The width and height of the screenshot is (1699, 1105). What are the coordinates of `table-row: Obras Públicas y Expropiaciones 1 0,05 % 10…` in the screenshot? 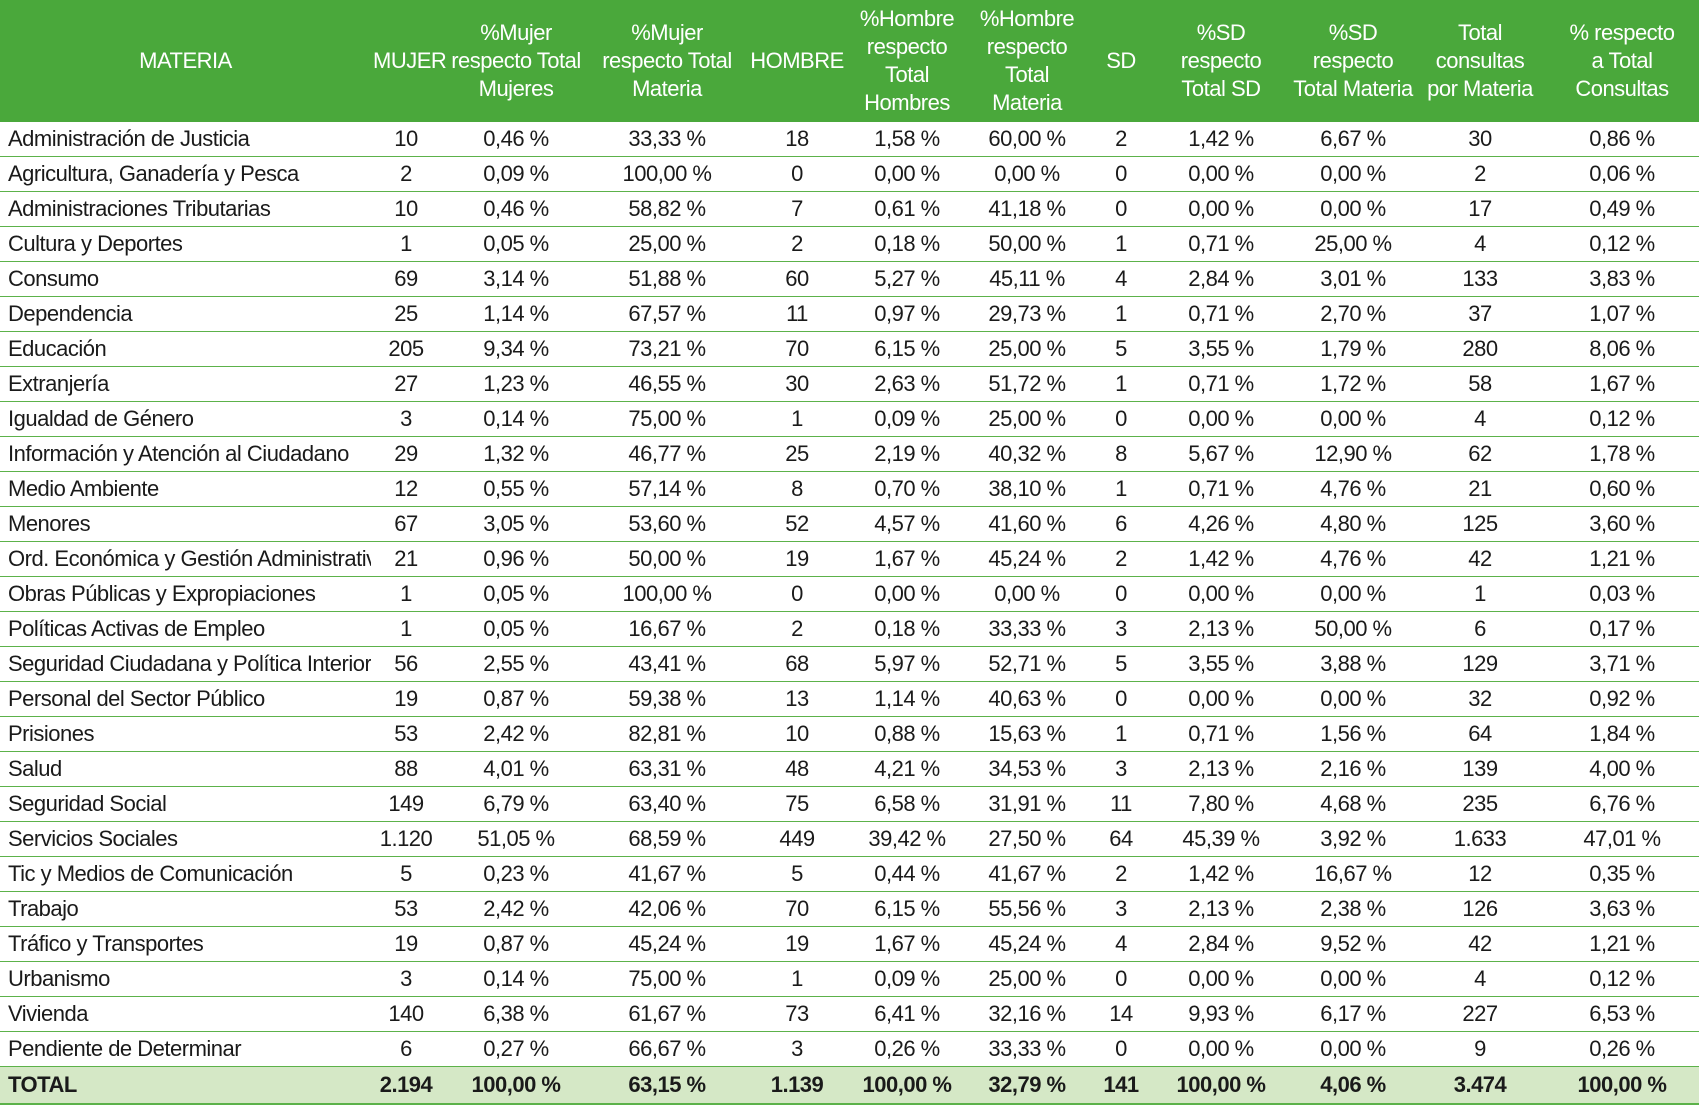 It's located at (849, 594).